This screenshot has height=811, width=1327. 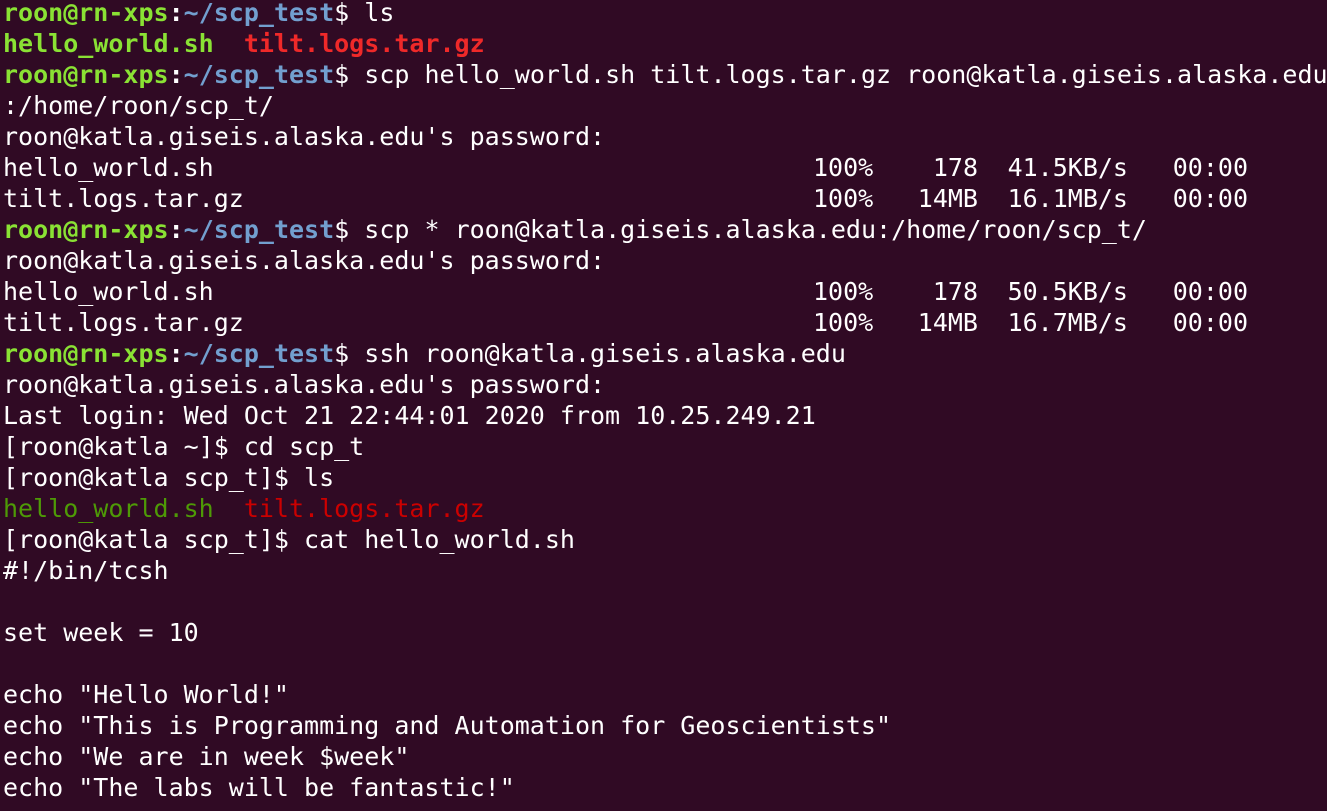 I want to click on remote-prompt-line: [roon@katla scp_t]$ ls, so click(x=169, y=477).